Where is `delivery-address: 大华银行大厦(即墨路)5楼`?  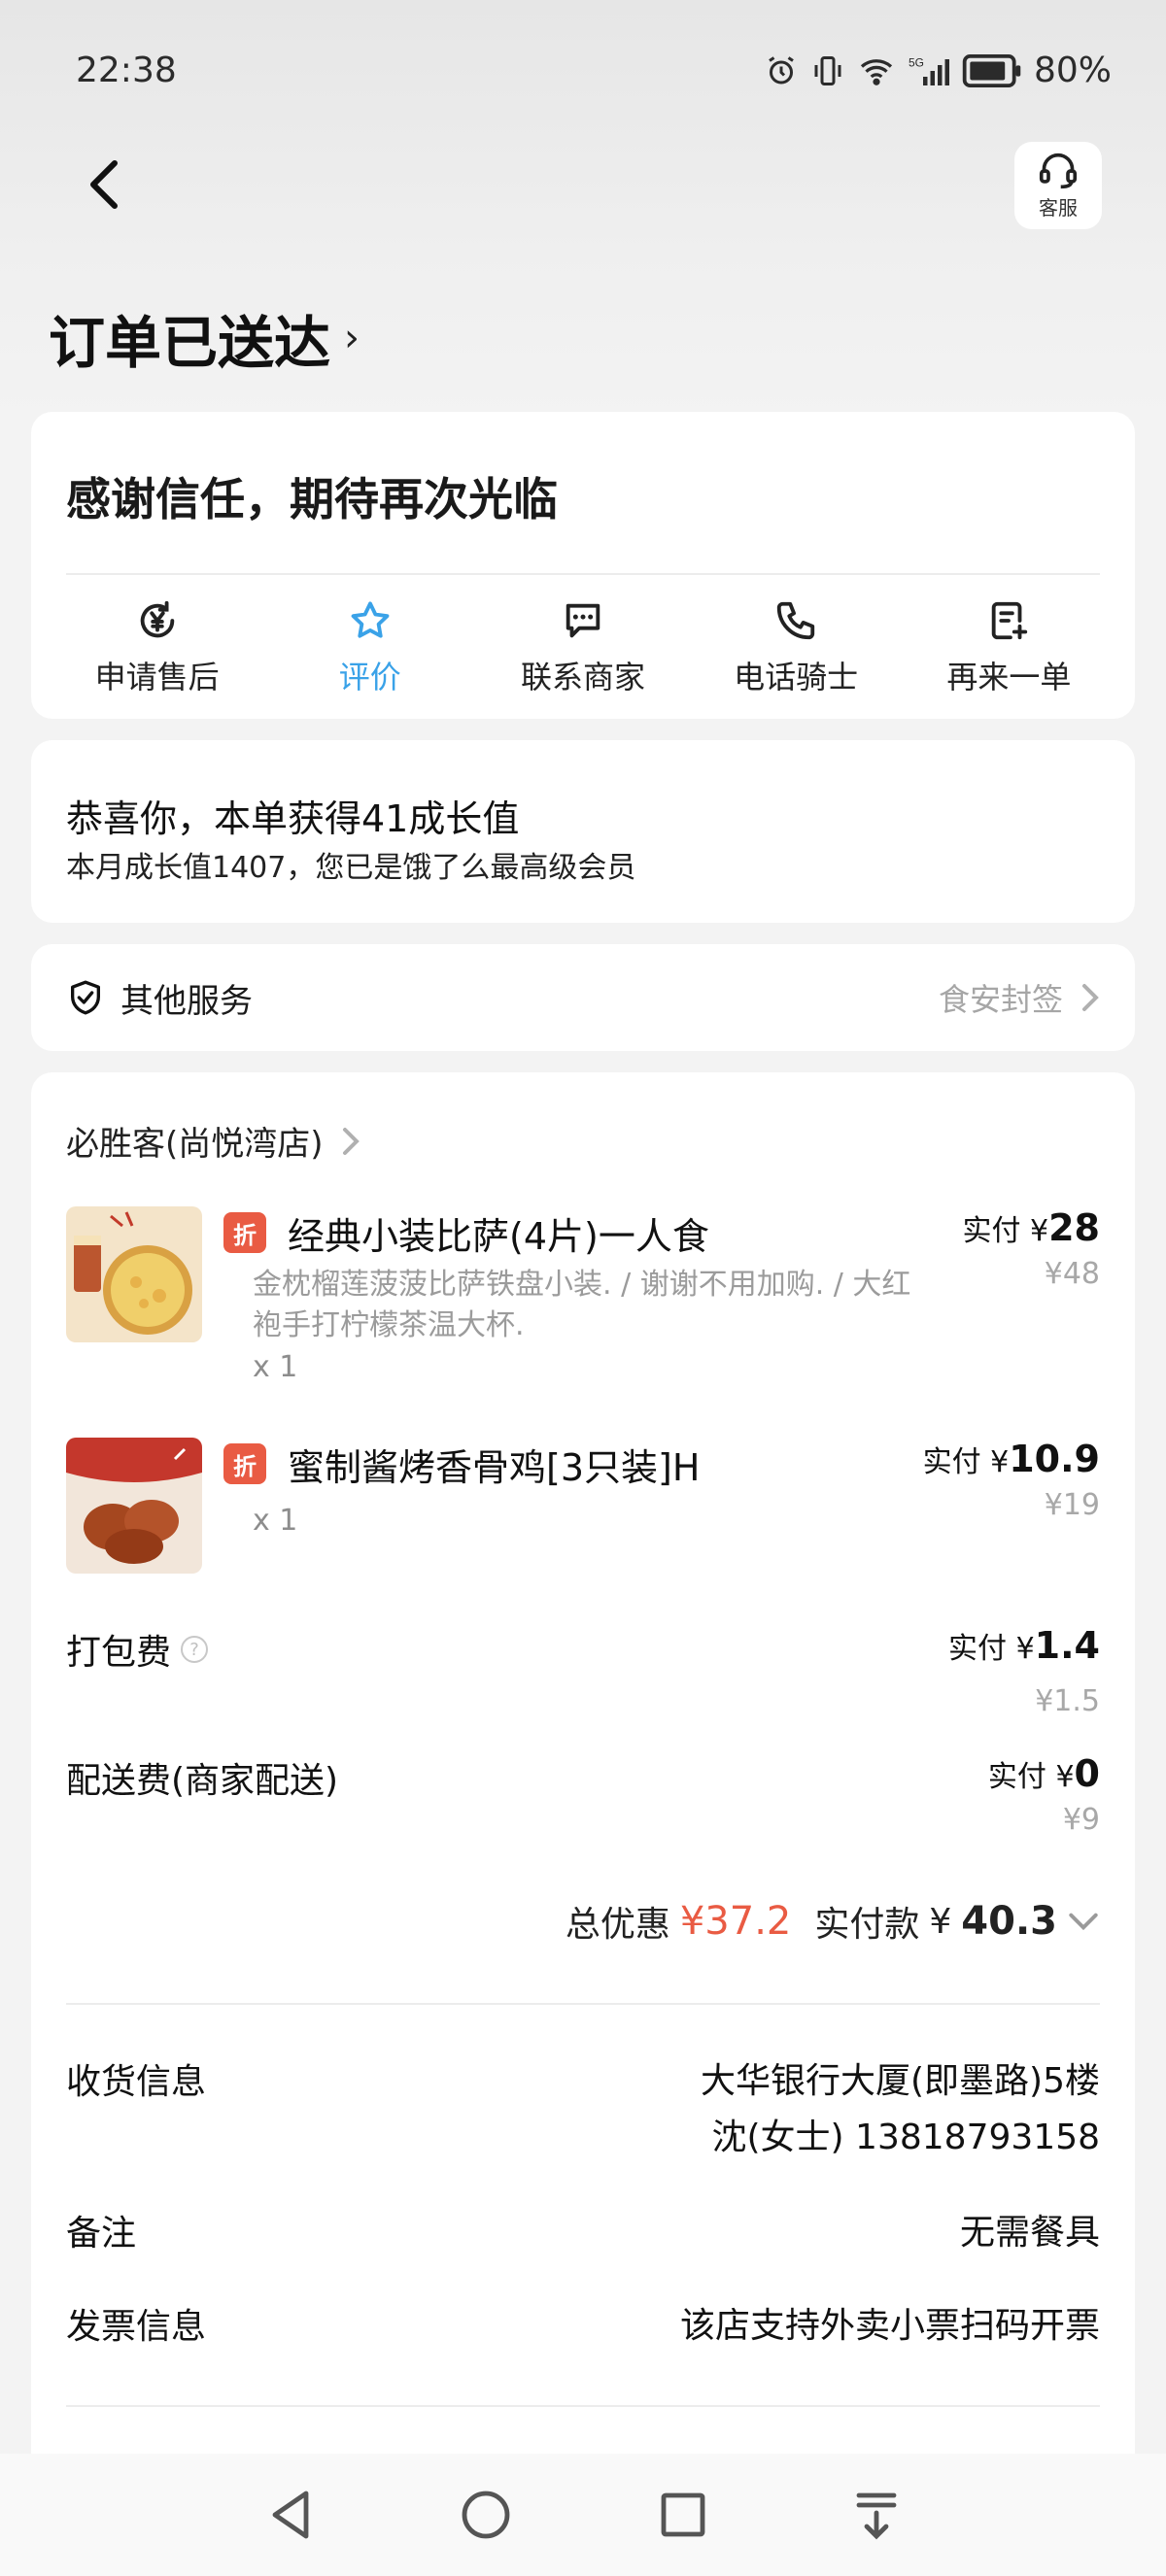 delivery-address: 大华银行大厦(即墨路)5楼 is located at coordinates (900, 2081).